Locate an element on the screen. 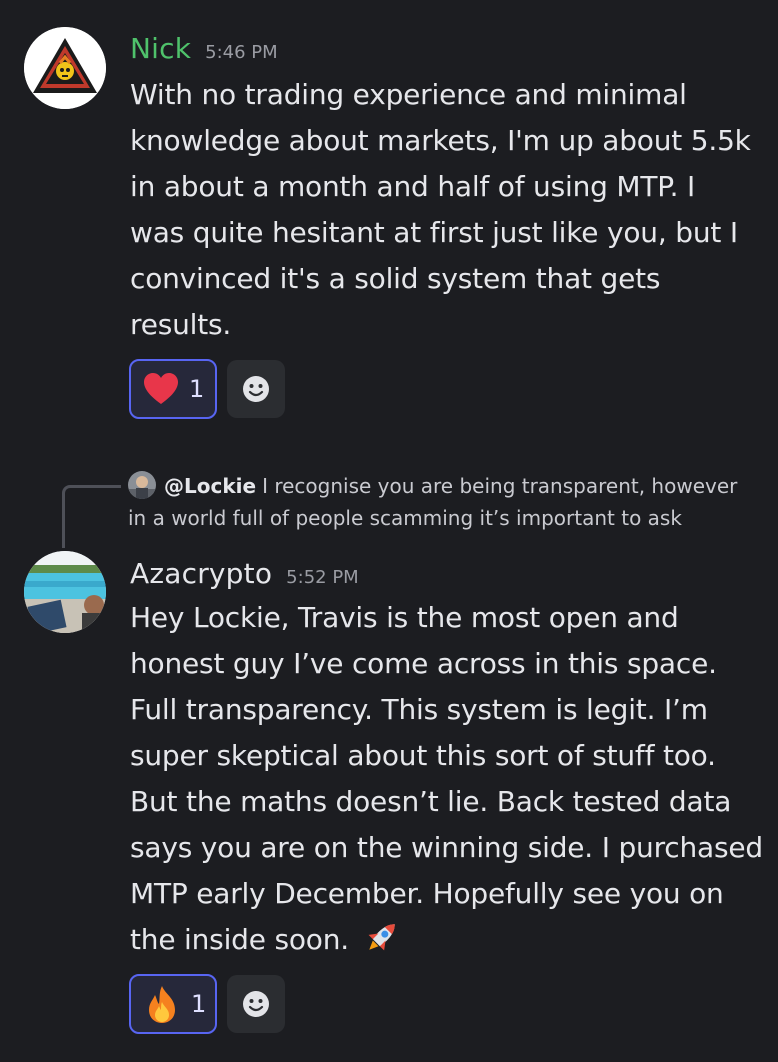 The height and width of the screenshot is (1062, 778). timestamp: 5:46 PM is located at coordinates (241, 52).